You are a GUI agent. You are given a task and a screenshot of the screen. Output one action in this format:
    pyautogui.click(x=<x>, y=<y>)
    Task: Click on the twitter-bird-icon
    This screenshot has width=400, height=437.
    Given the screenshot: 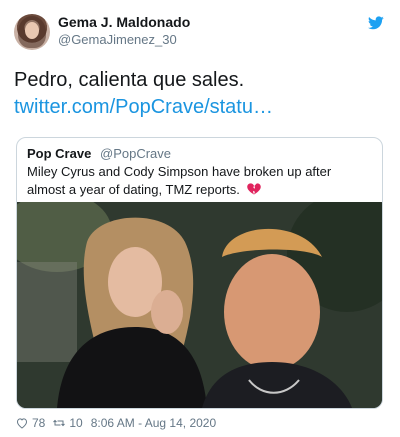 What is the action you would take?
    pyautogui.click(x=376, y=23)
    